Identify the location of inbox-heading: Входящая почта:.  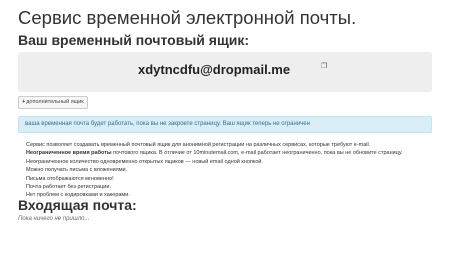
(77, 205).